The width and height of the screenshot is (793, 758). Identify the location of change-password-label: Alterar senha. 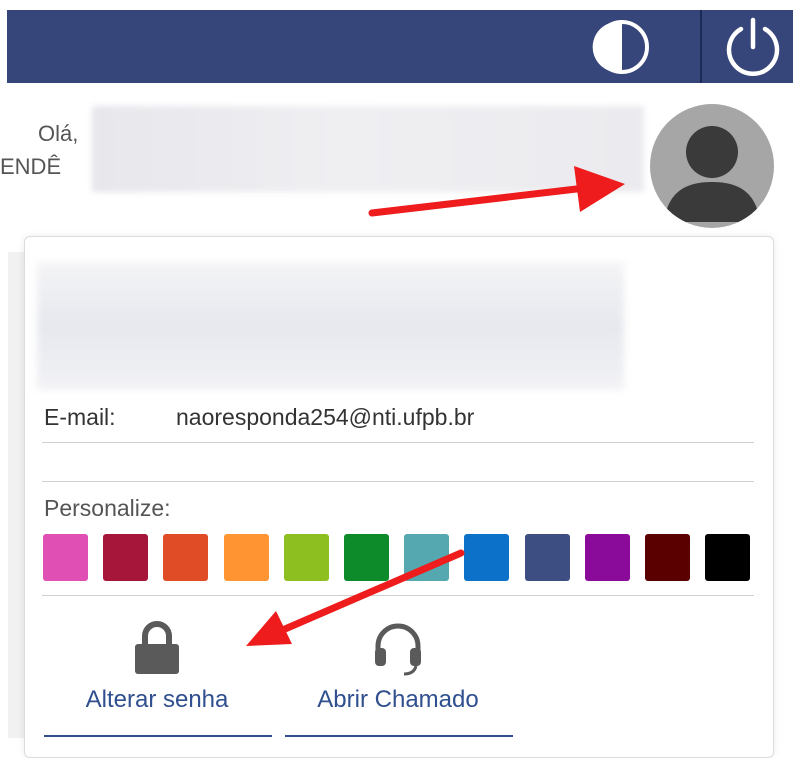
(157, 699).